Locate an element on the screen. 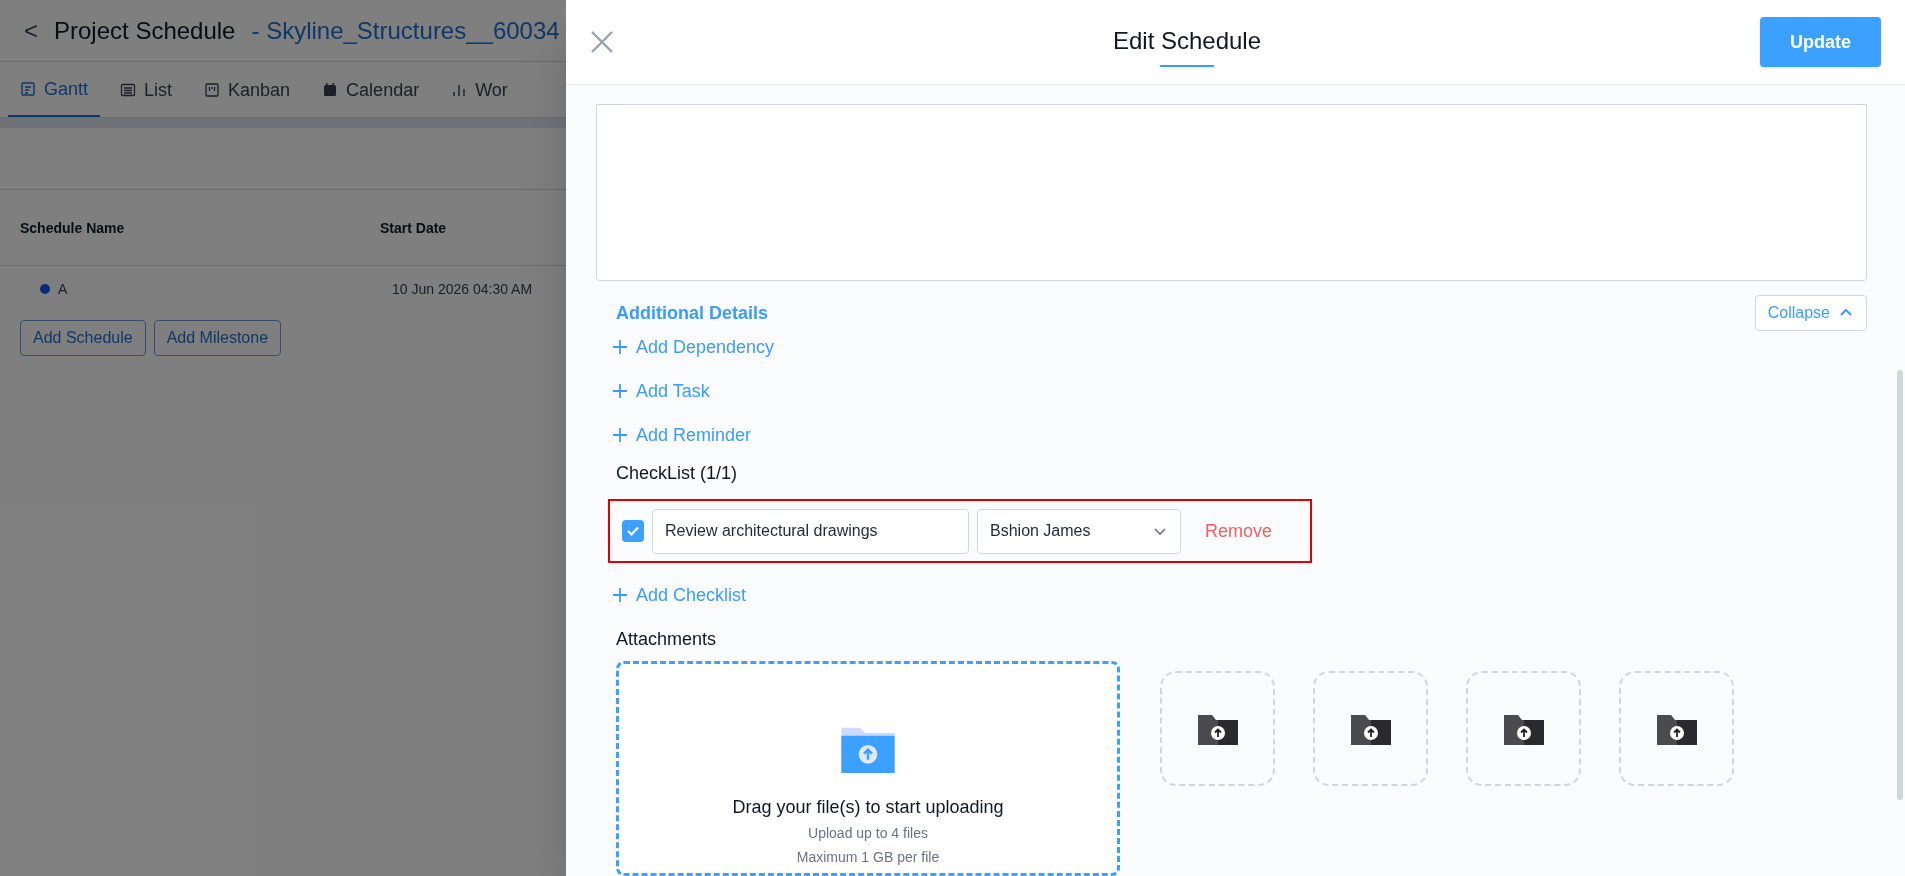 The height and width of the screenshot is (876, 1905). section-title: Additional Details is located at coordinates (692, 313).